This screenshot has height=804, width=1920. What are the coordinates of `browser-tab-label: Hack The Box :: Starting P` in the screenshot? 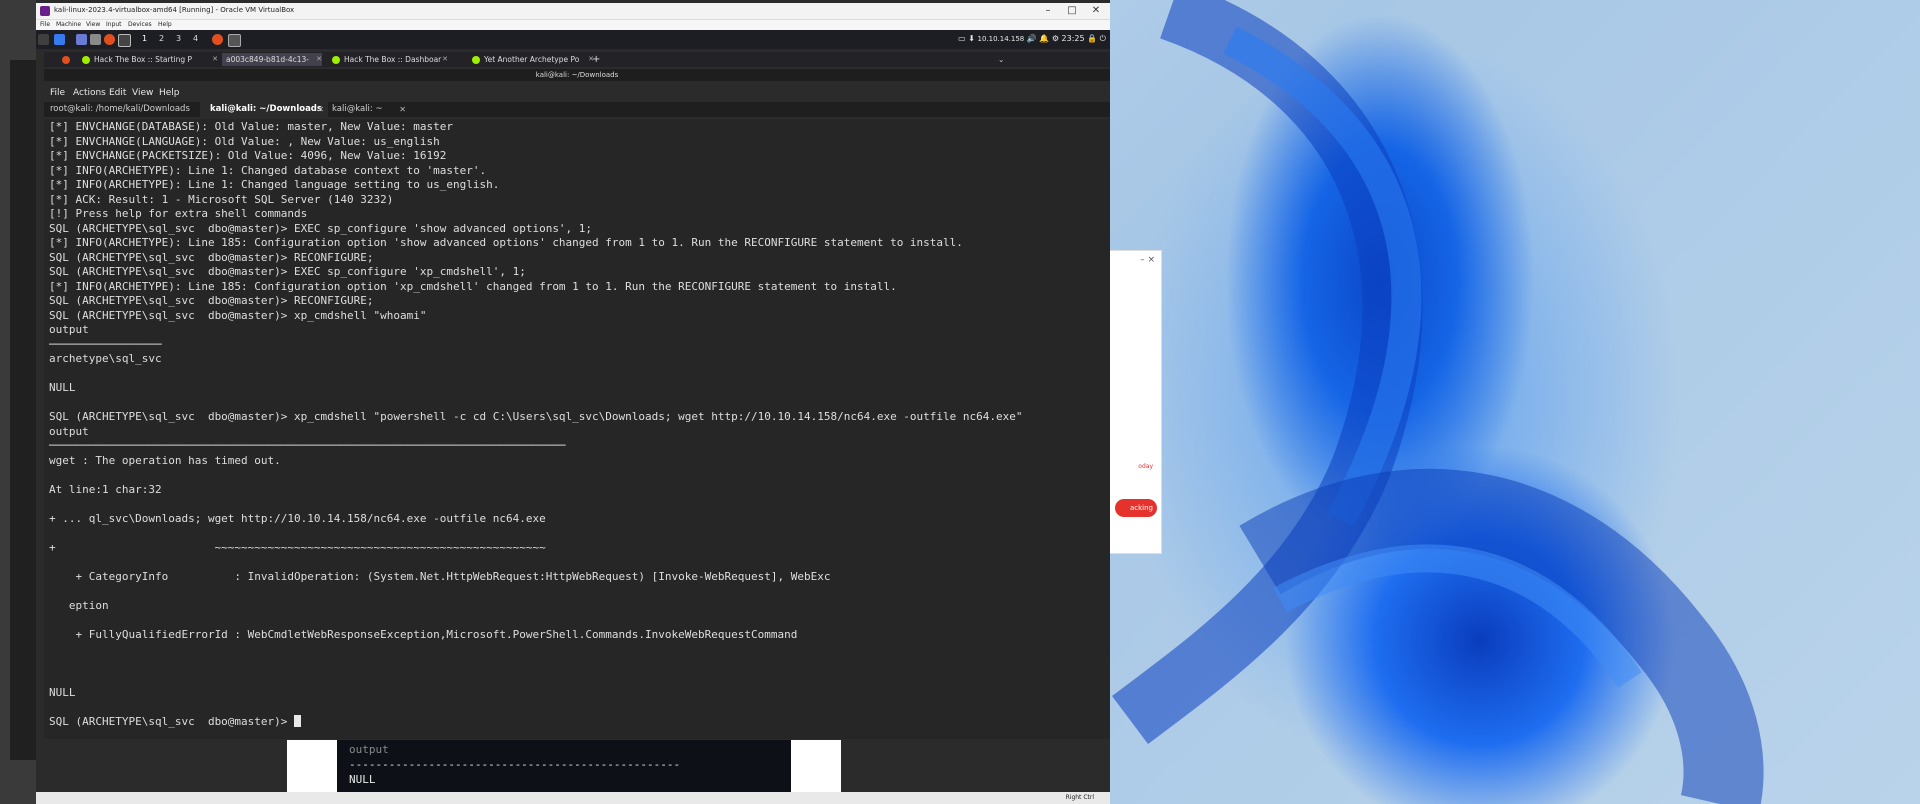 It's located at (143, 59).